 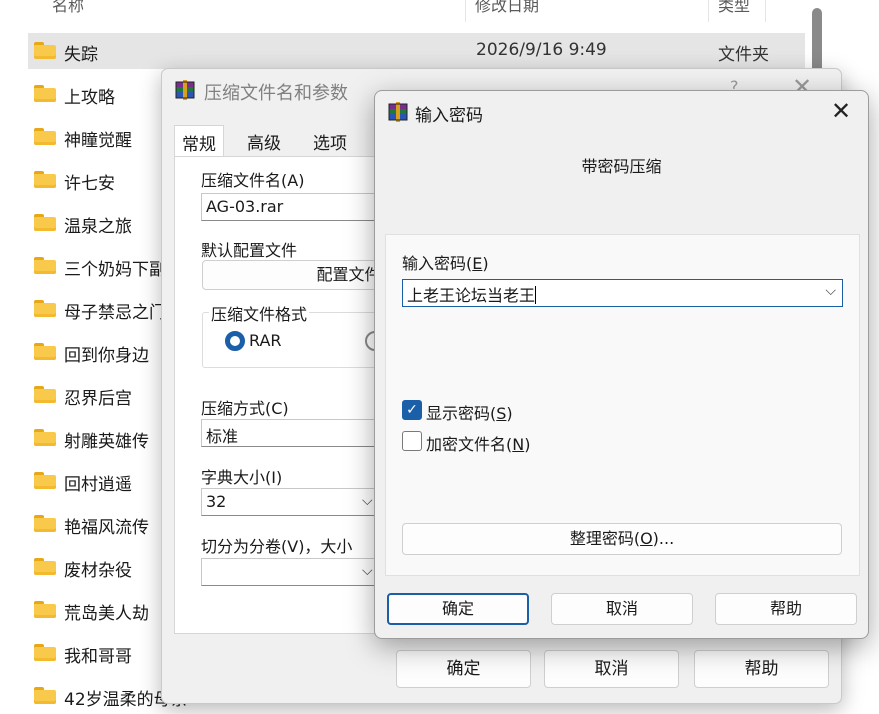 What do you see at coordinates (301, 572) in the screenshot?
I see `split-volumes-select: ⌵` at bounding box center [301, 572].